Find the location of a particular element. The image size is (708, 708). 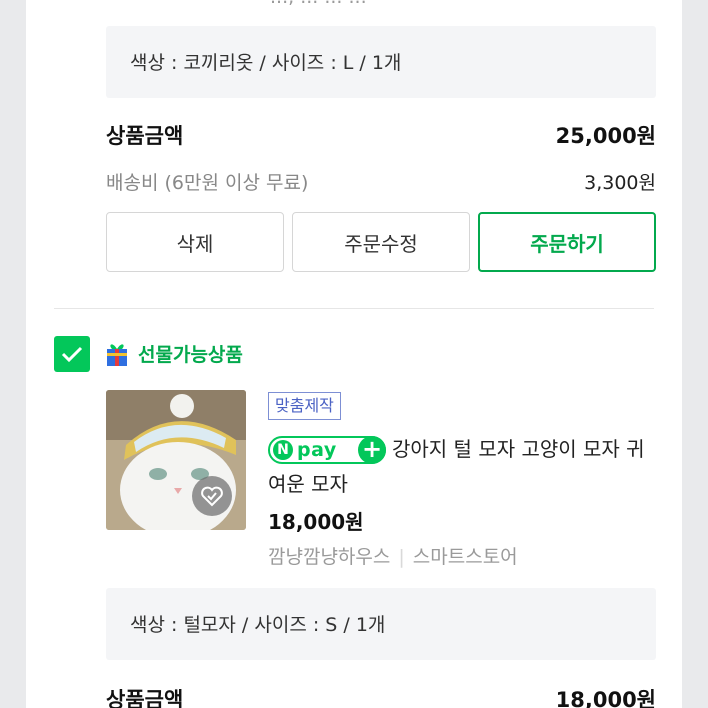

edit-order-button: 주문수정 is located at coordinates (381, 242).